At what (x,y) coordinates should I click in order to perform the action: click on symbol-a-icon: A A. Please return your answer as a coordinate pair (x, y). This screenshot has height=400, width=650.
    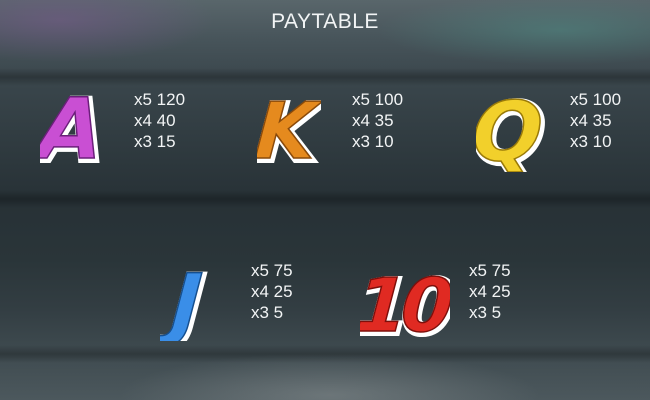
    Looking at the image, I should click on (72, 126).